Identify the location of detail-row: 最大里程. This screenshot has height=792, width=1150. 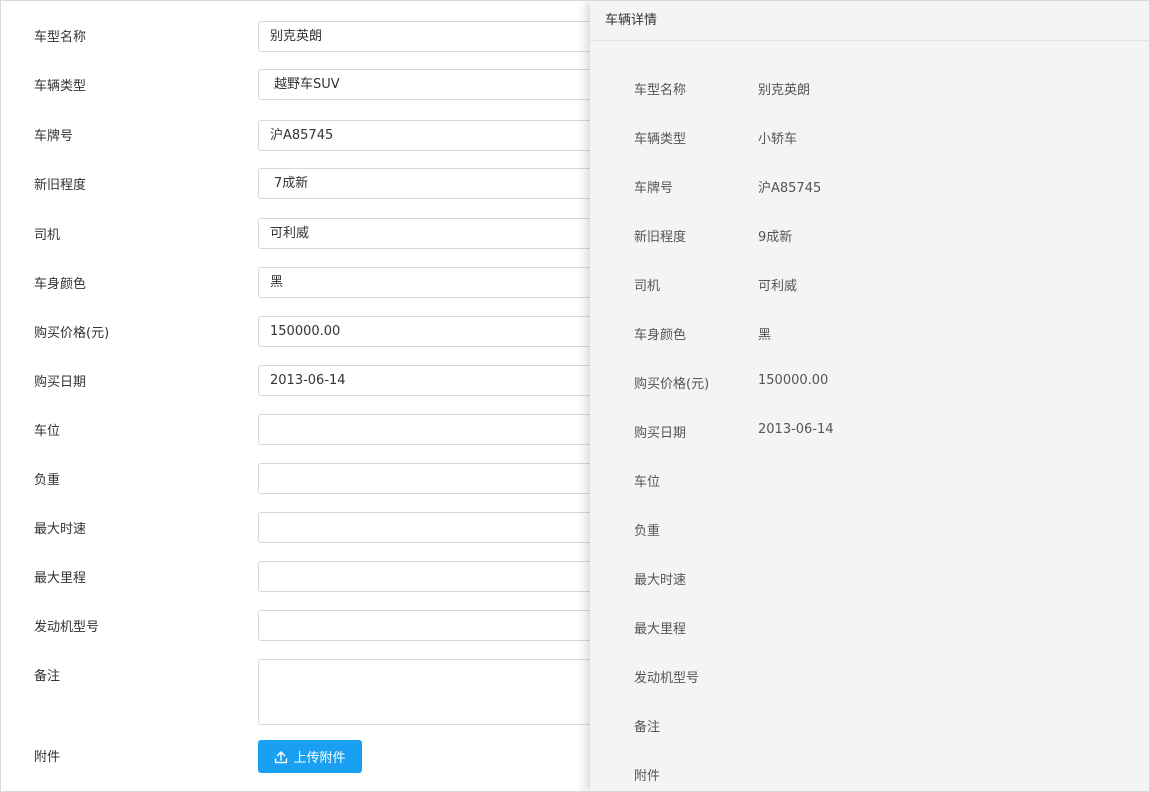
(869, 628).